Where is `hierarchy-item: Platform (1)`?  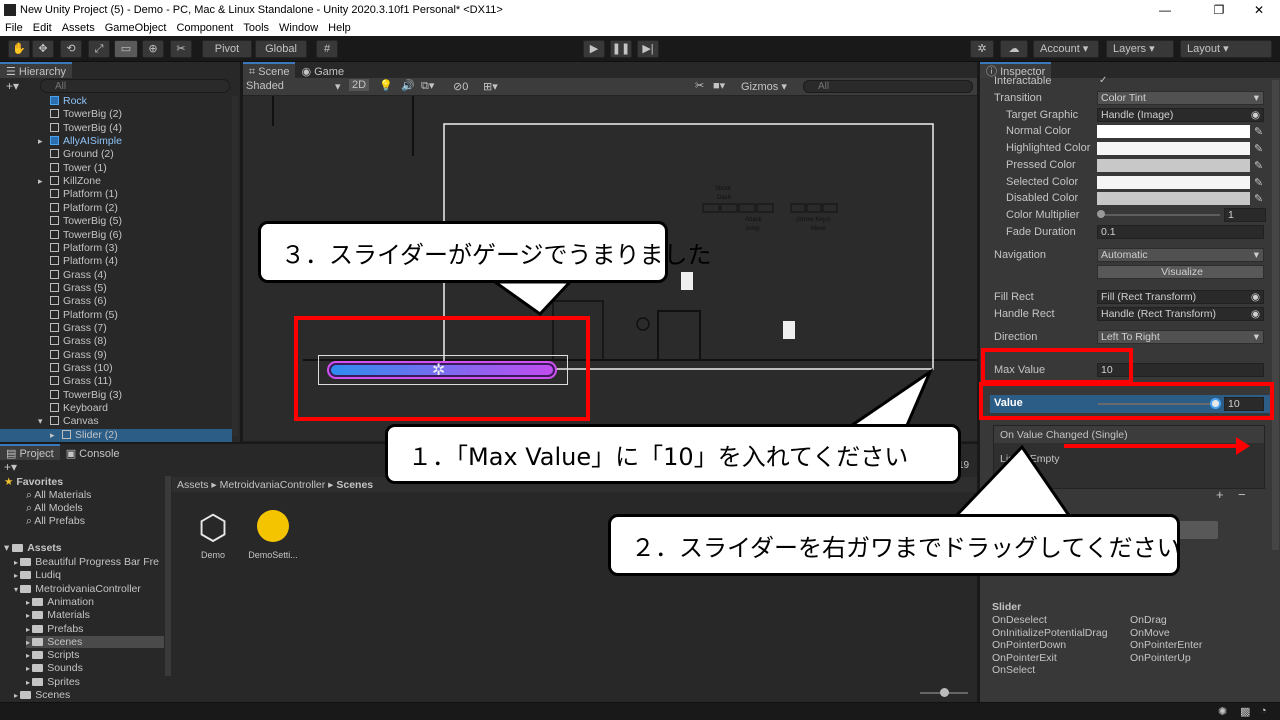 hierarchy-item: Platform (1) is located at coordinates (116, 194).